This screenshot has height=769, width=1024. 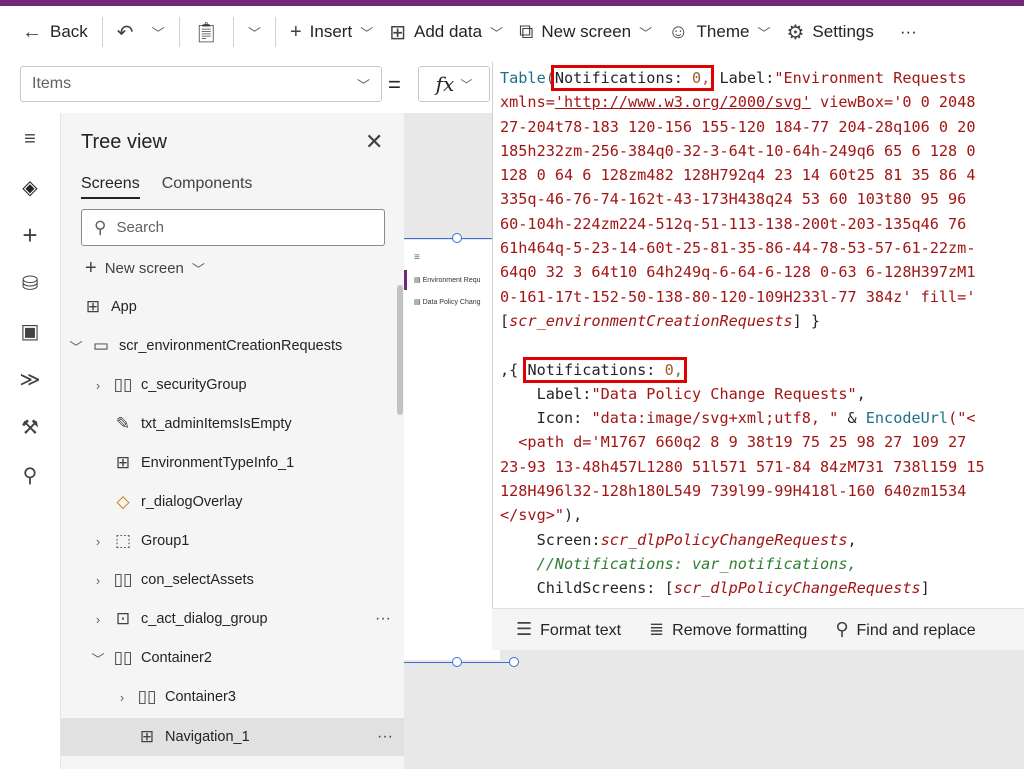 I want to click on tree-node: ◇ r_dialogOverlay, so click(x=253, y=502).